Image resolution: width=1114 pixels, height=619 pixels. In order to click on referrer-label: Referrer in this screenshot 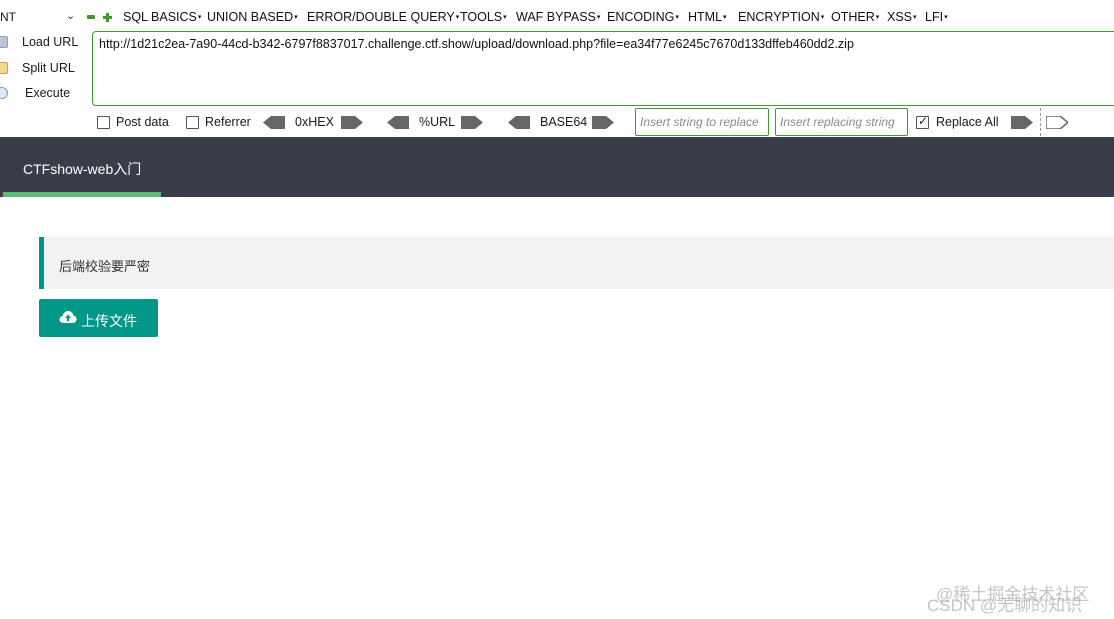, I will do `click(228, 122)`.